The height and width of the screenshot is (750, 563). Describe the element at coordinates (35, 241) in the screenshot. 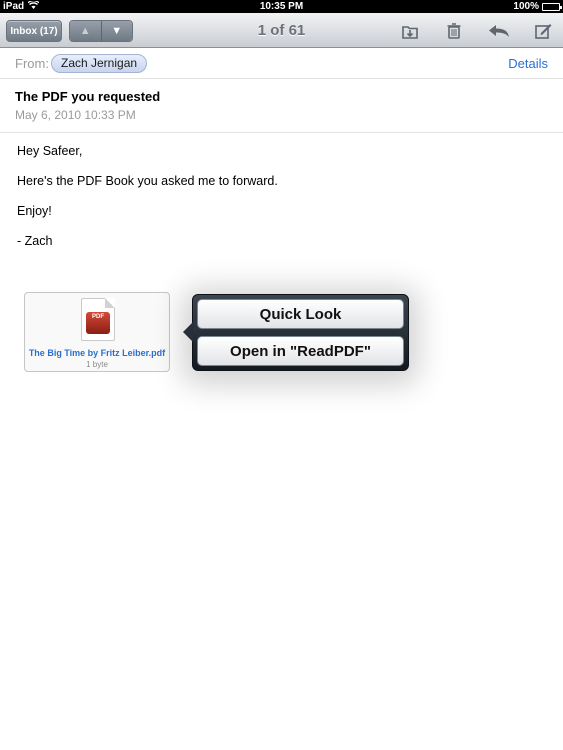

I see `body-line: - Zach` at that location.